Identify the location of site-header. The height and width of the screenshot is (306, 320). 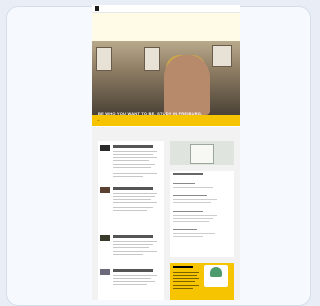
(166, 9).